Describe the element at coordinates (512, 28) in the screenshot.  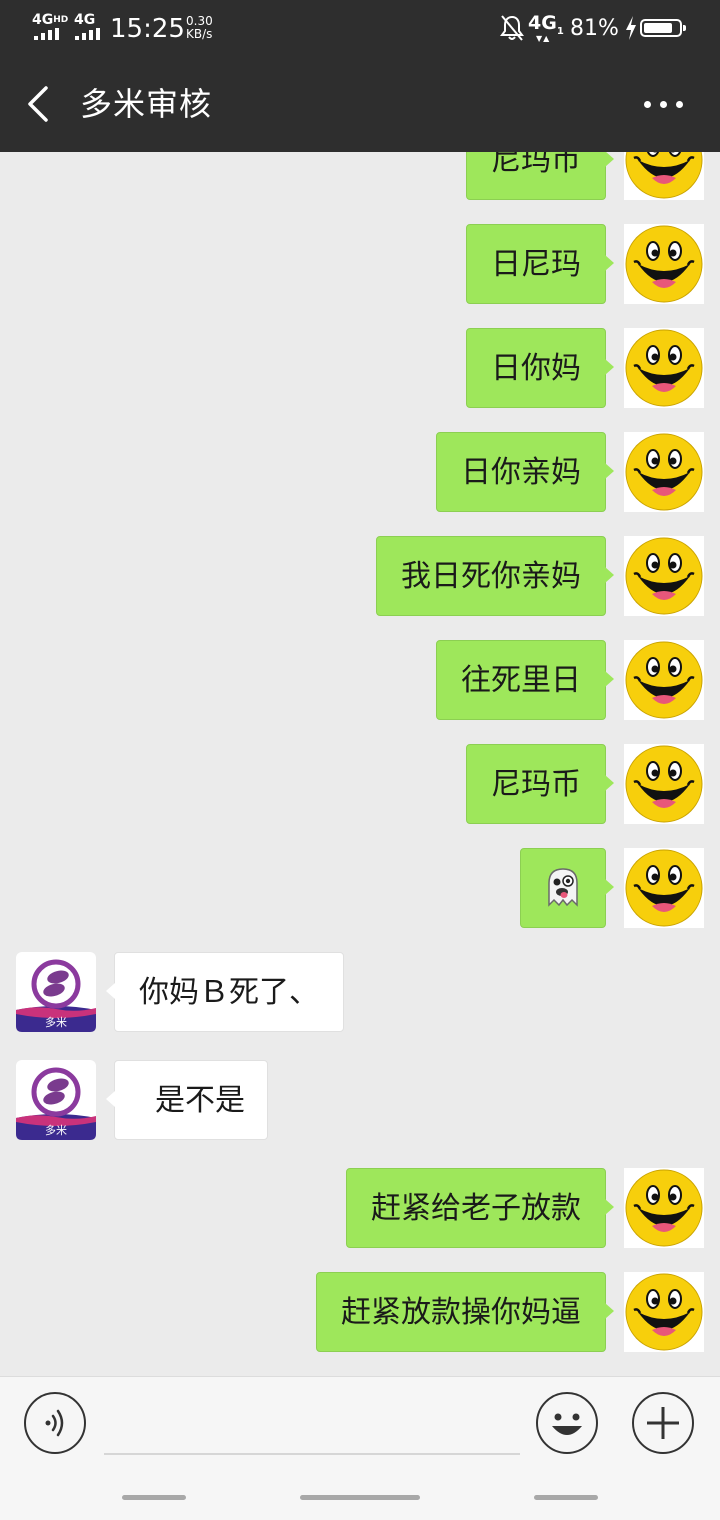
I see `bell-muted-icon` at that location.